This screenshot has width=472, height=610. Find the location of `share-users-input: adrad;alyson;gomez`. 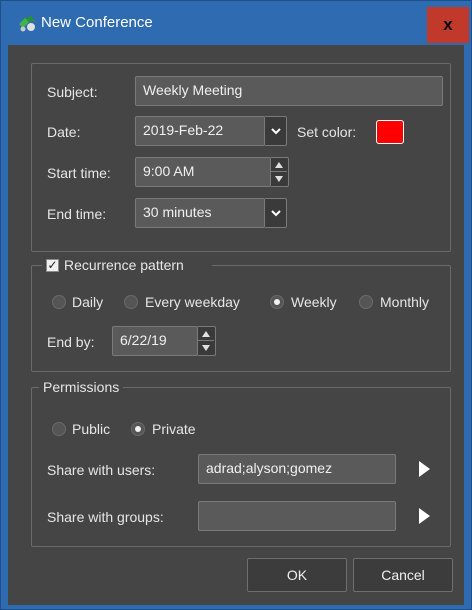

share-users-input: adrad;alyson;gomez is located at coordinates (297, 469).